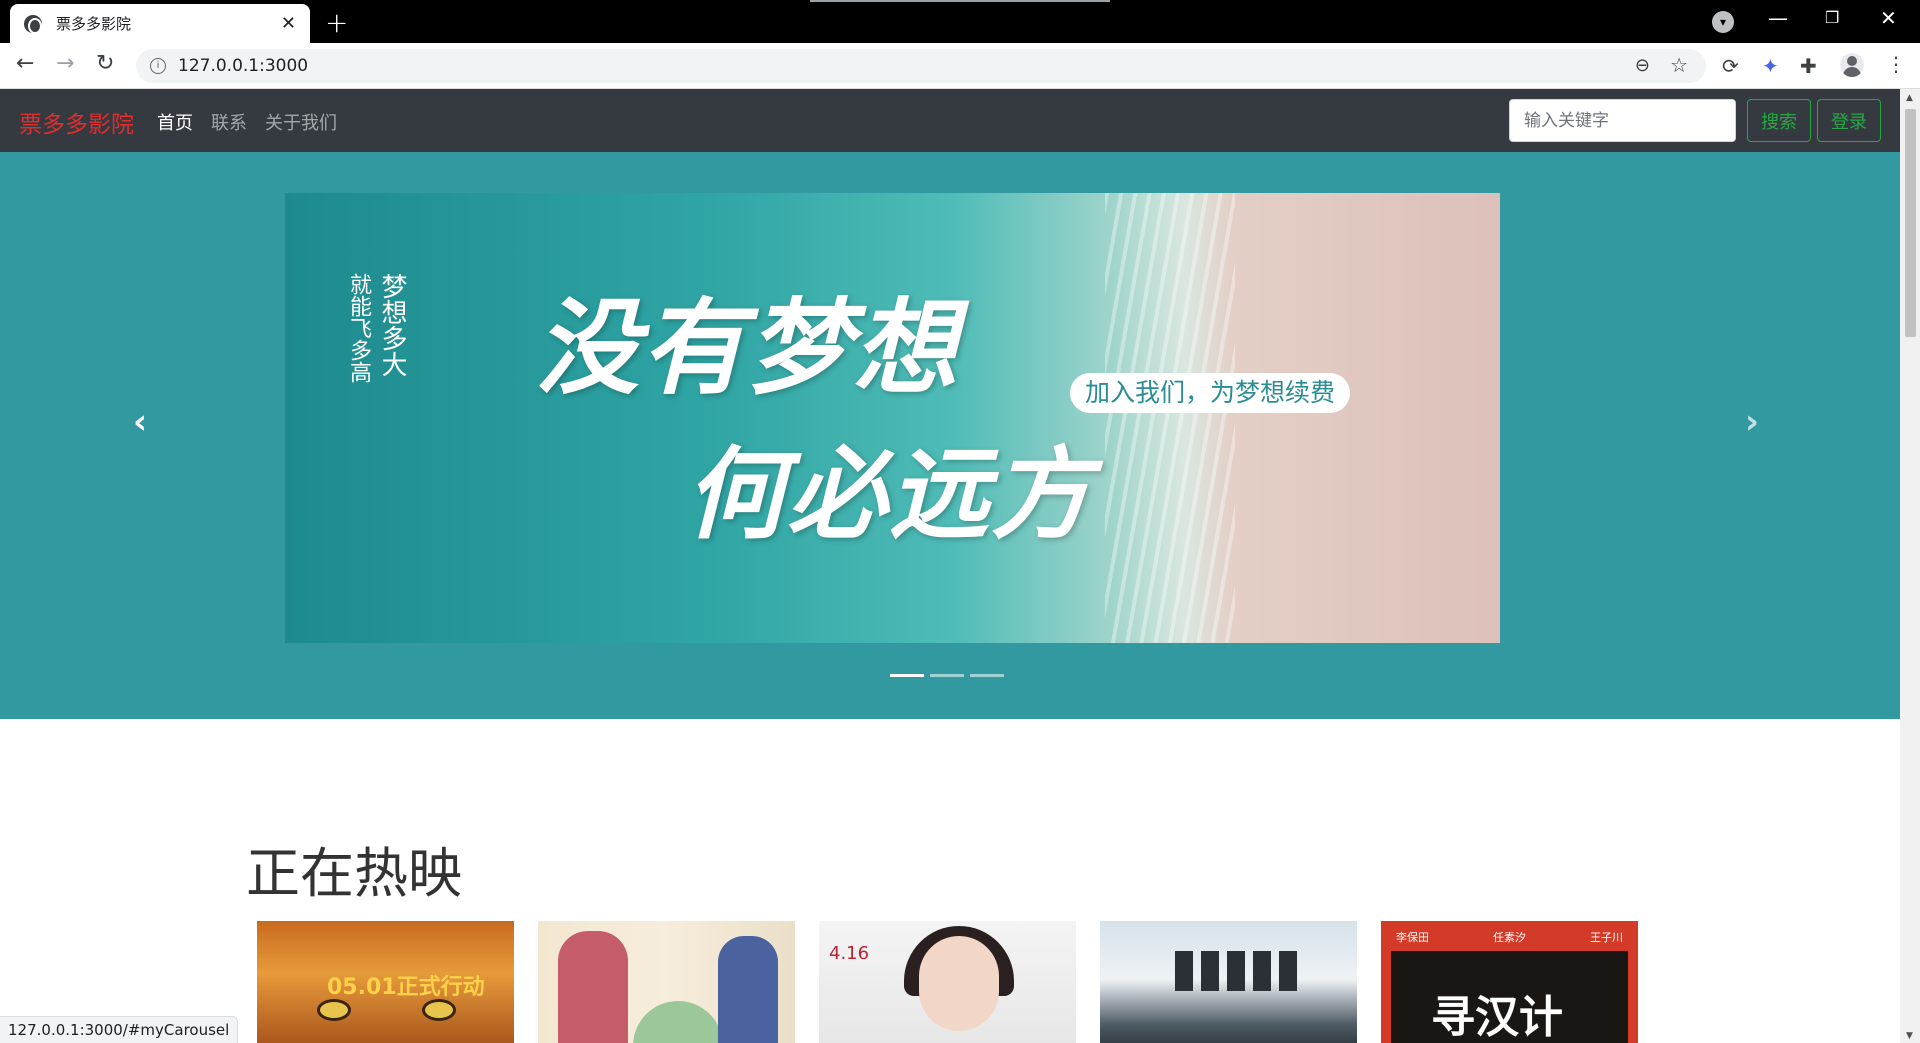 The width and height of the screenshot is (1920, 1043). Describe the element at coordinates (678, 1022) in the screenshot. I see `poster-hill` at that location.